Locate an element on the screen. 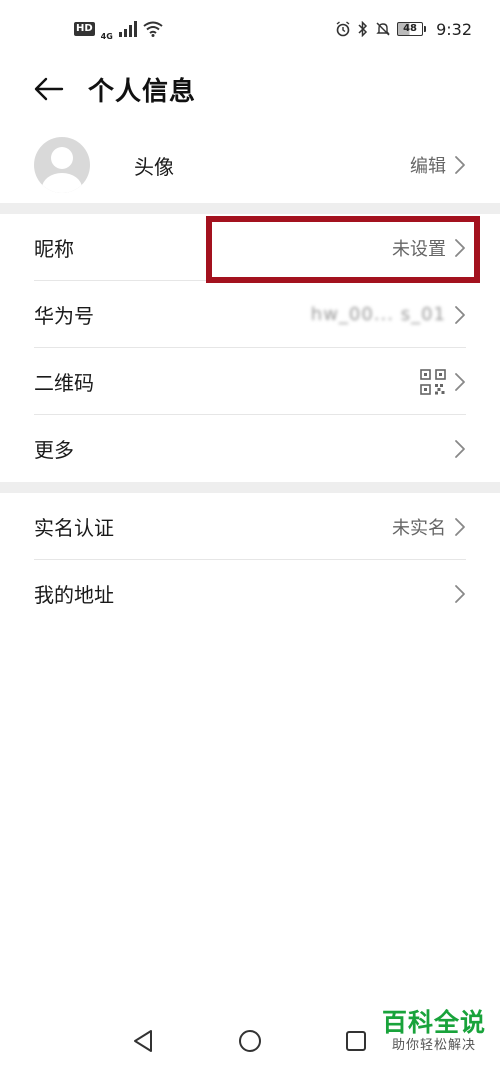  battery-icon: 48 is located at coordinates (412, 29).